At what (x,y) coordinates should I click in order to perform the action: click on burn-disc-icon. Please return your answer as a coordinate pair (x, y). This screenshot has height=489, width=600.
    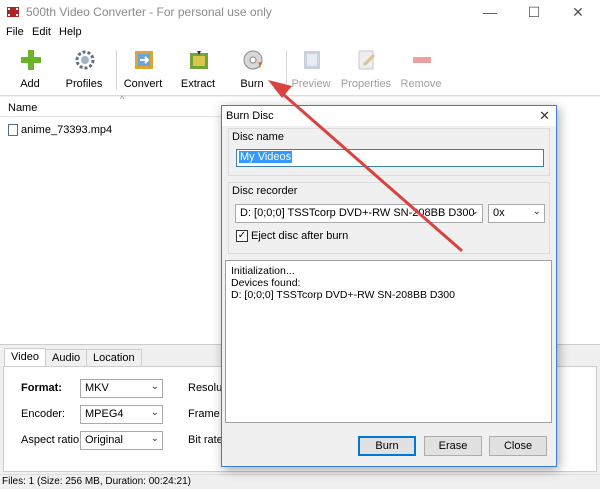
    Looking at the image, I should click on (253, 60).